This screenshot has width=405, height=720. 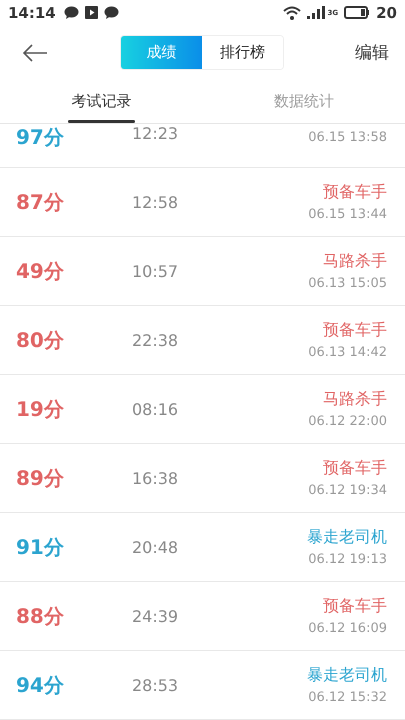 I want to click on duration: 28:53, so click(x=156, y=685).